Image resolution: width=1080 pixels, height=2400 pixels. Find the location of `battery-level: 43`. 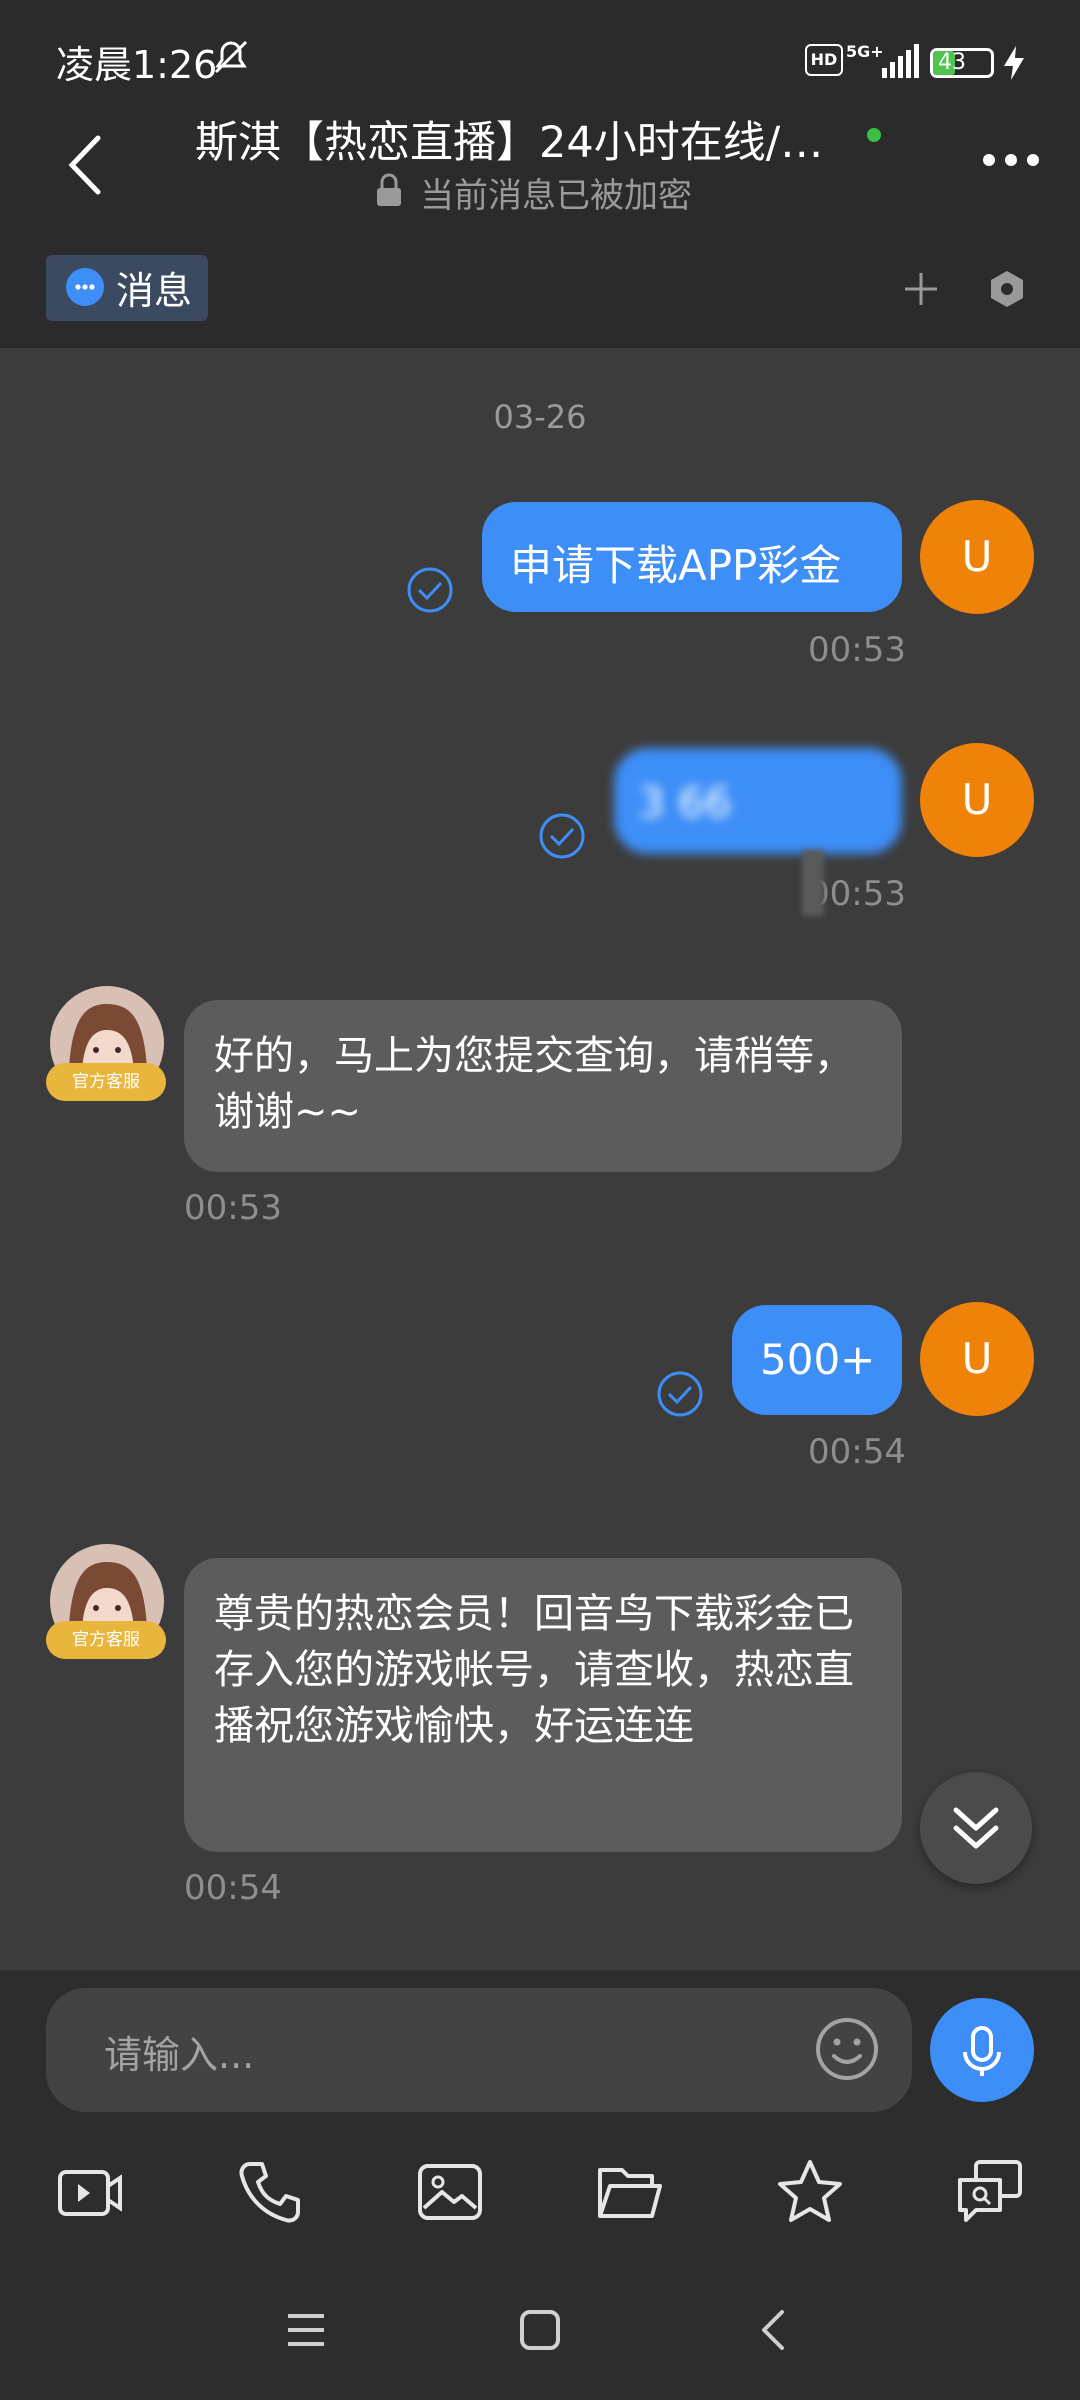

battery-level: 43 is located at coordinates (952, 62).